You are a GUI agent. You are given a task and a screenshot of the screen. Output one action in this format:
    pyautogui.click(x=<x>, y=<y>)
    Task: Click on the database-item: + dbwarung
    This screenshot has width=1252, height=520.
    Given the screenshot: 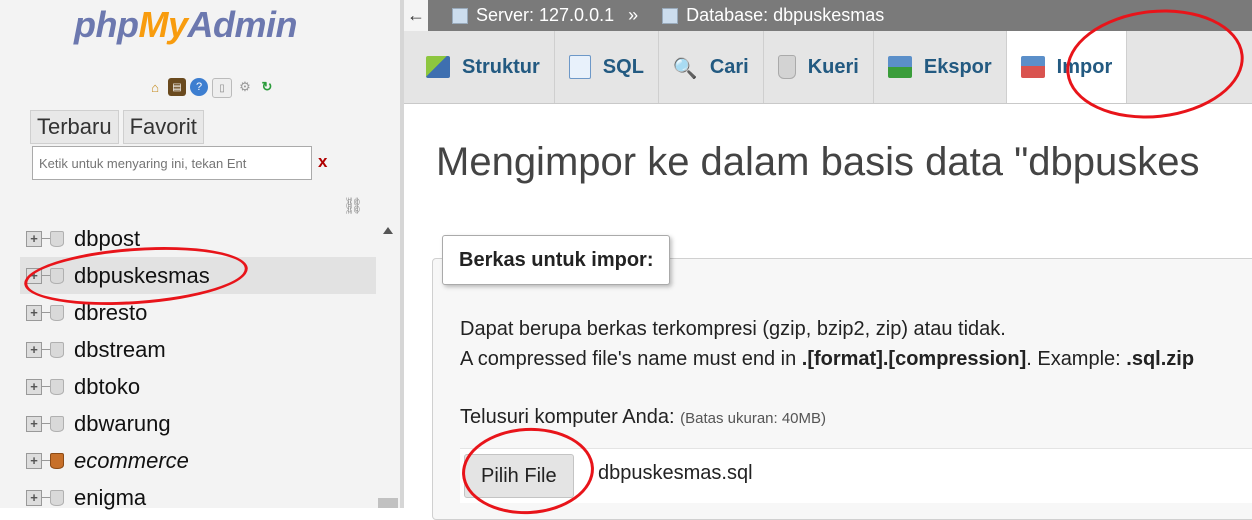 What is the action you would take?
    pyautogui.click(x=200, y=423)
    